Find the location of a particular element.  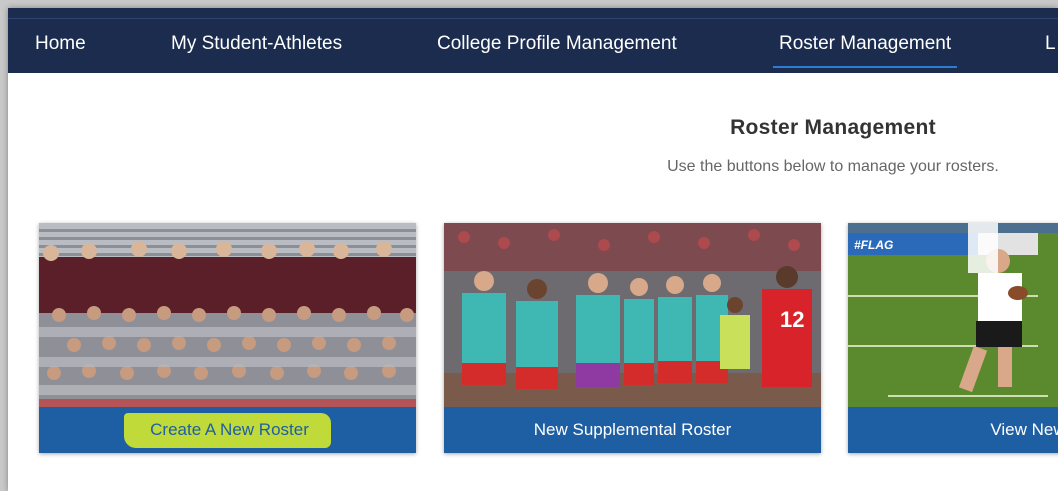

svg-text: #FLAG is located at coordinates (873, 245).